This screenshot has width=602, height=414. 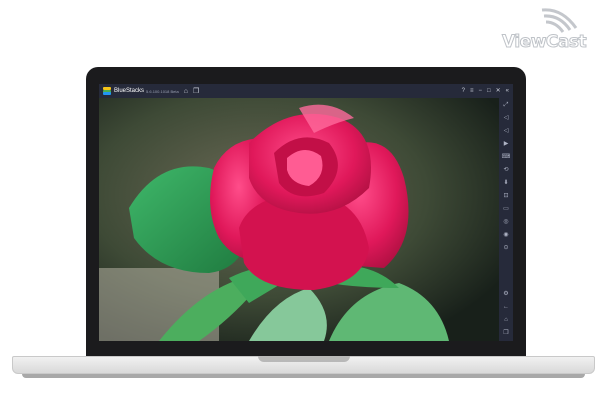 What do you see at coordinates (107, 91) in the screenshot?
I see `bluestacks-logo-icon` at bounding box center [107, 91].